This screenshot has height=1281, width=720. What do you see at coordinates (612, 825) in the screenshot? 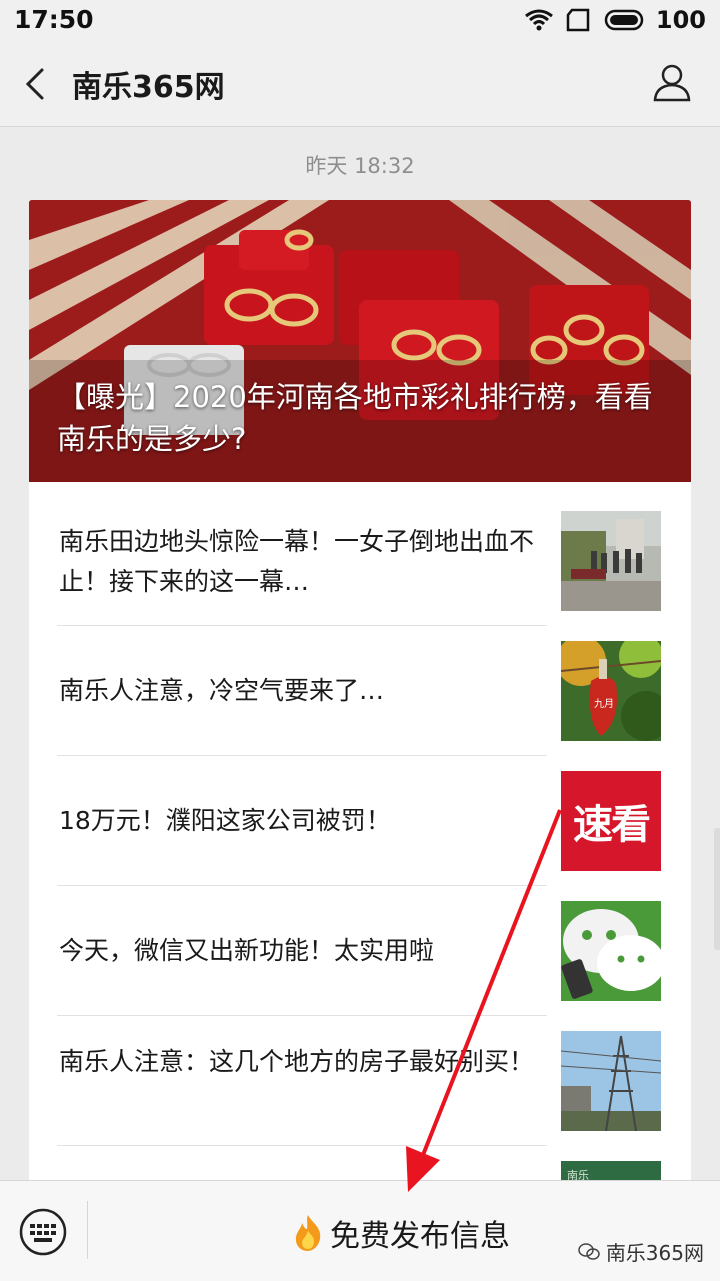
I see `thumbnail-text: 速看` at bounding box center [612, 825].